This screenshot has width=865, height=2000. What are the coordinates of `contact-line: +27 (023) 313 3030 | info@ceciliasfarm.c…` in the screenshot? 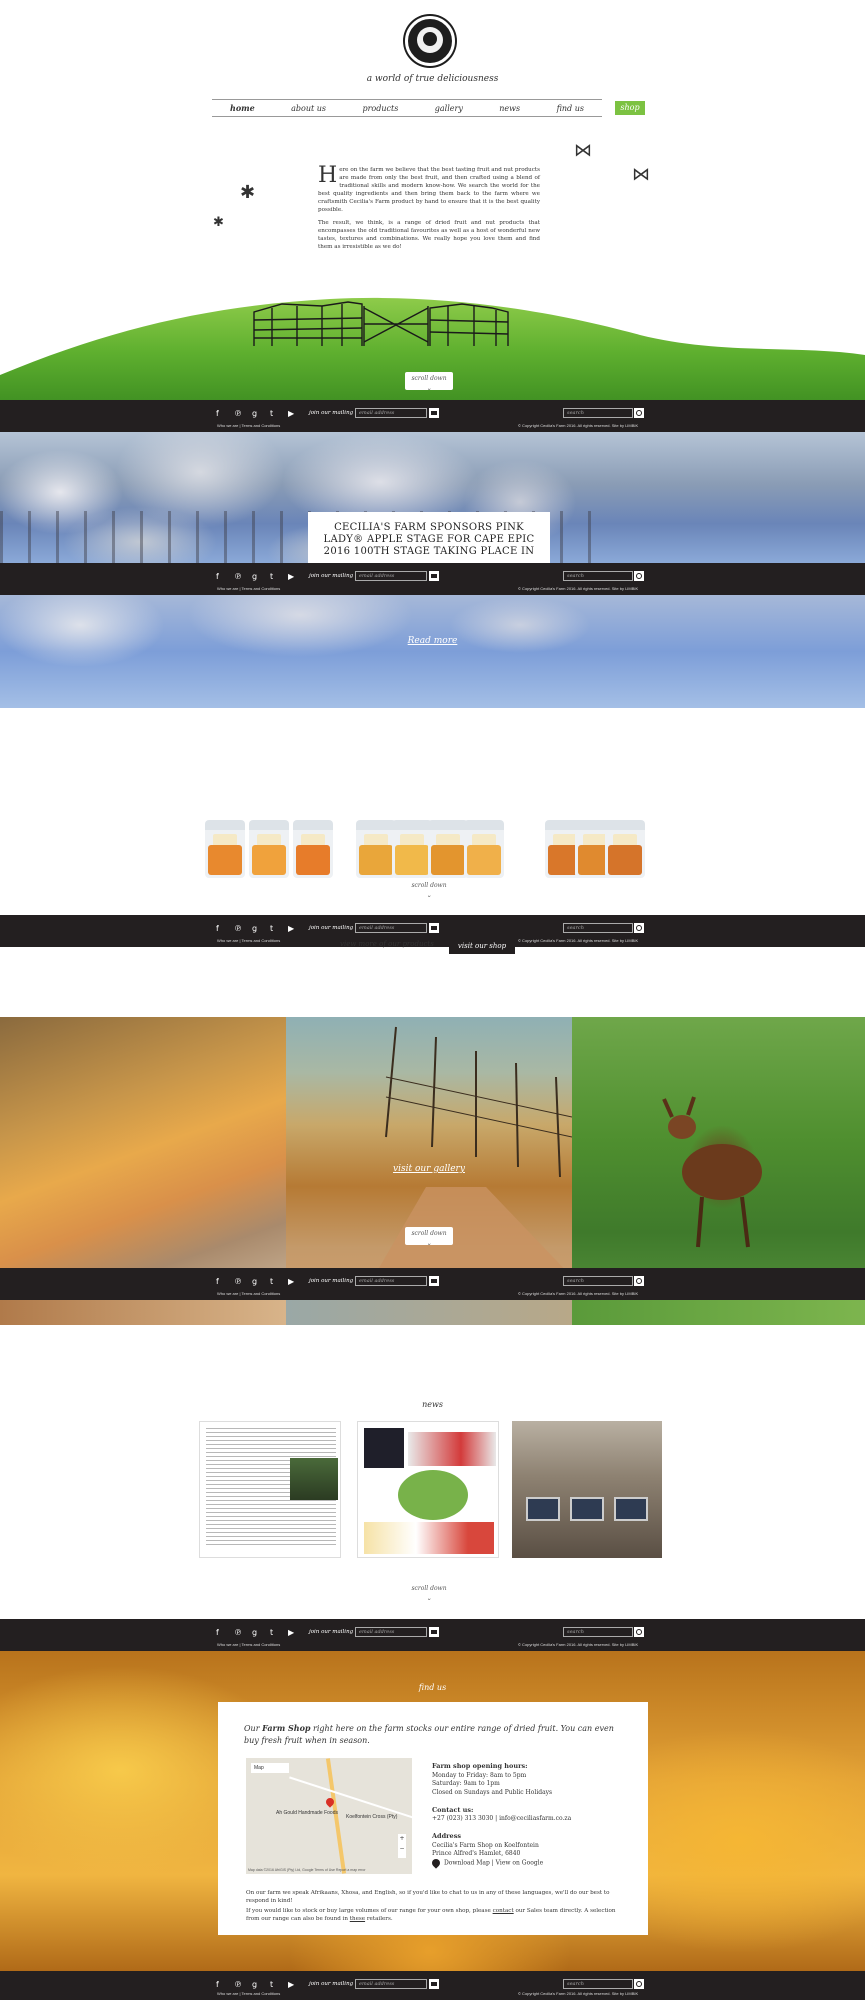 It's located at (501, 1818).